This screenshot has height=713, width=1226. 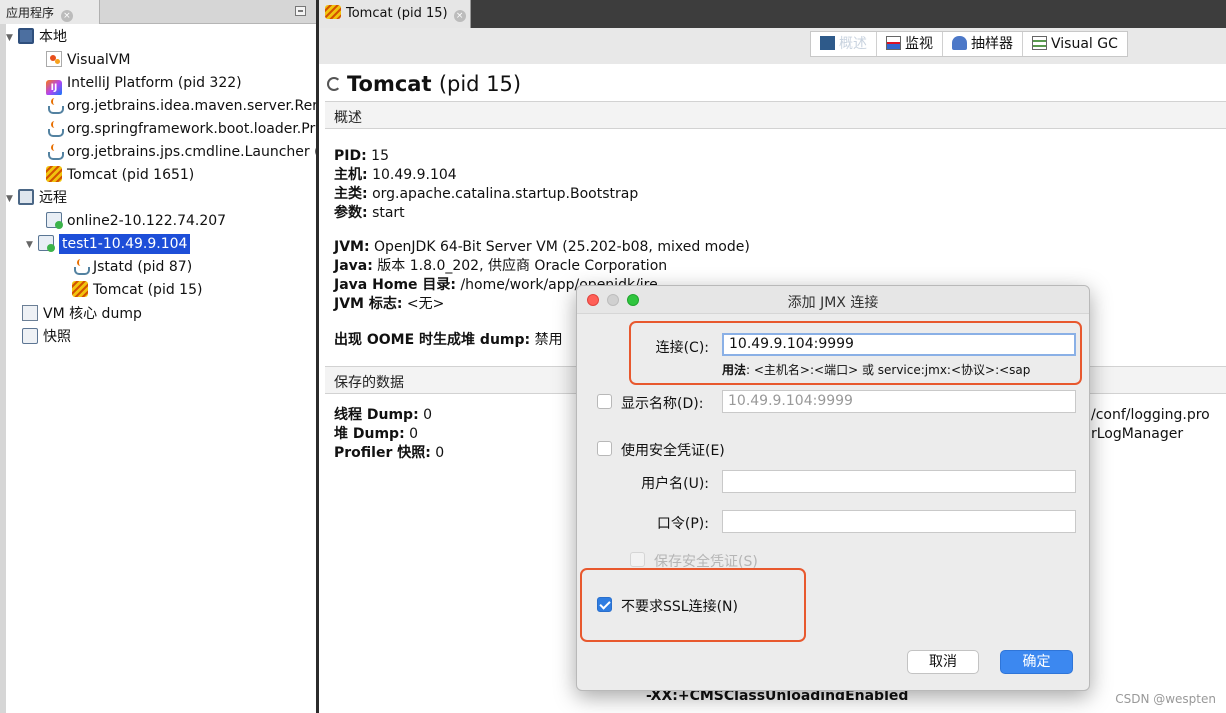 What do you see at coordinates (300, 11) in the screenshot?
I see `minimize-icon` at bounding box center [300, 11].